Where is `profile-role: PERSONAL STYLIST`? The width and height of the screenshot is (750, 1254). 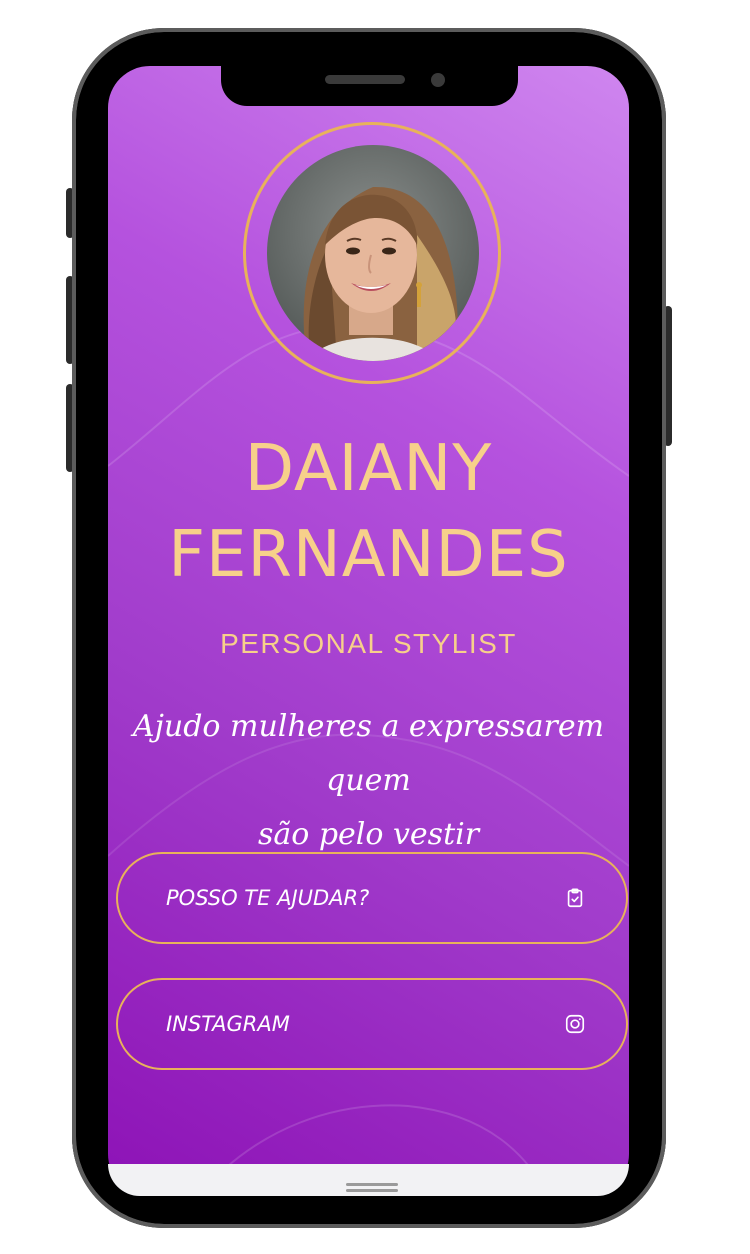
profile-role: PERSONAL STYLIST is located at coordinates (368, 643).